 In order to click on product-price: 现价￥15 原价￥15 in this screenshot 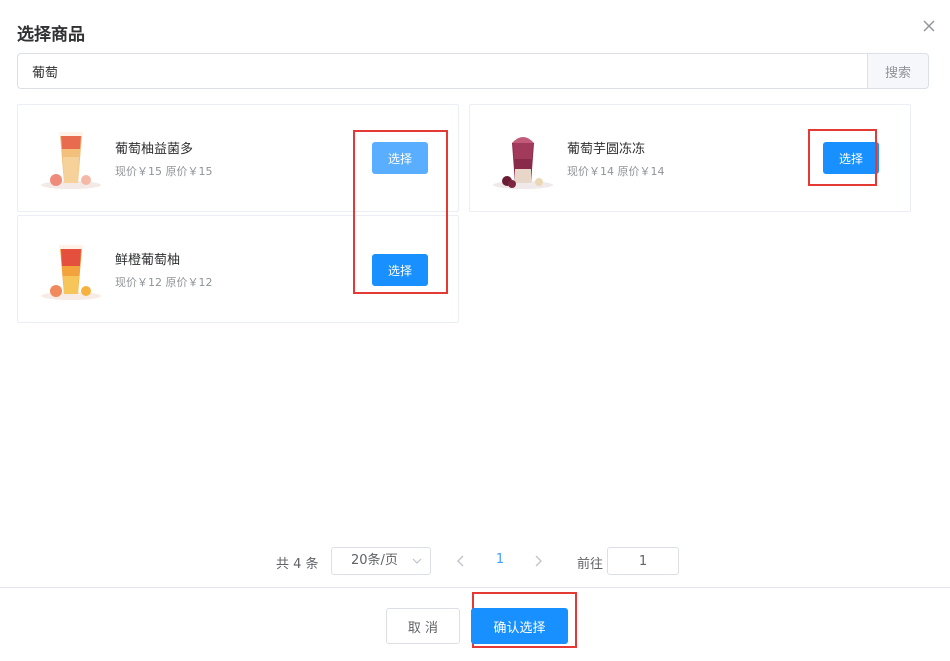, I will do `click(164, 171)`.